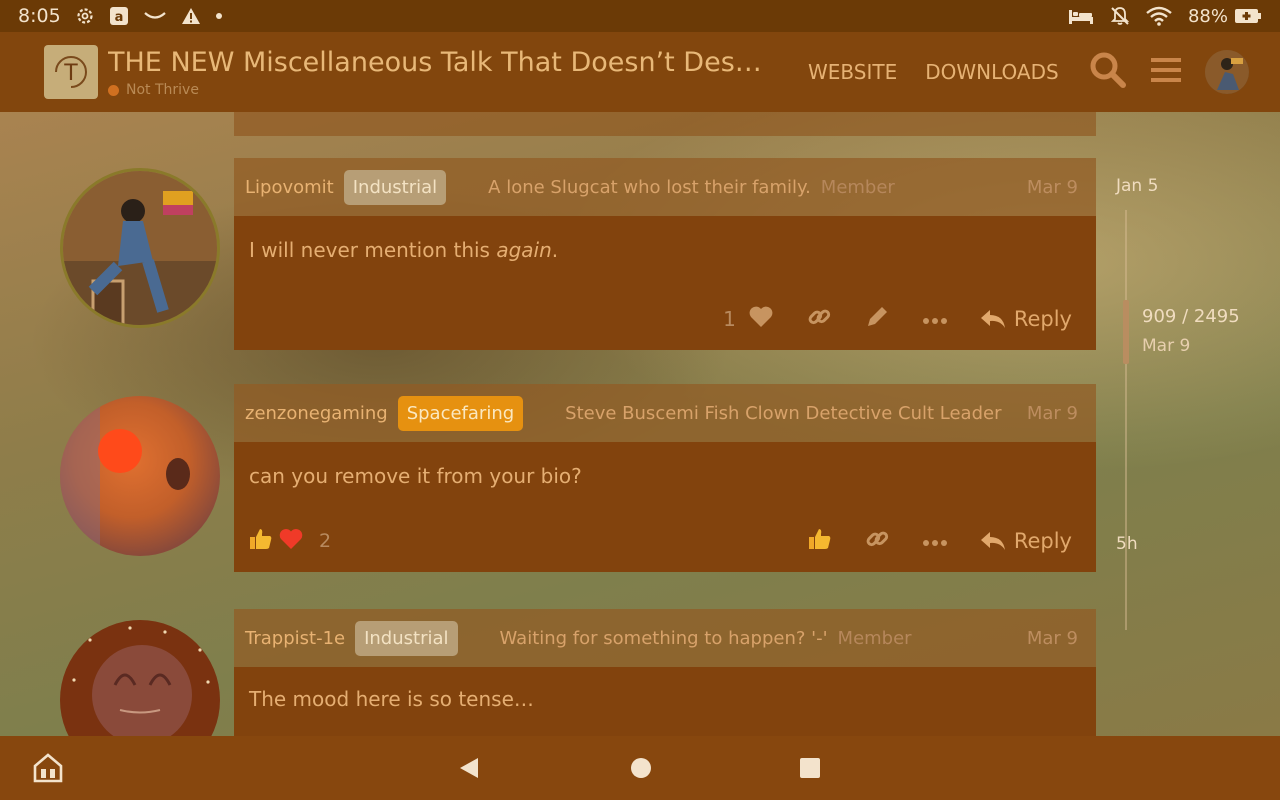 The image size is (1280, 800). What do you see at coordinates (665, 507) in the screenshot?
I see `post-body: can you remove it from your bio? 2 Reply` at bounding box center [665, 507].